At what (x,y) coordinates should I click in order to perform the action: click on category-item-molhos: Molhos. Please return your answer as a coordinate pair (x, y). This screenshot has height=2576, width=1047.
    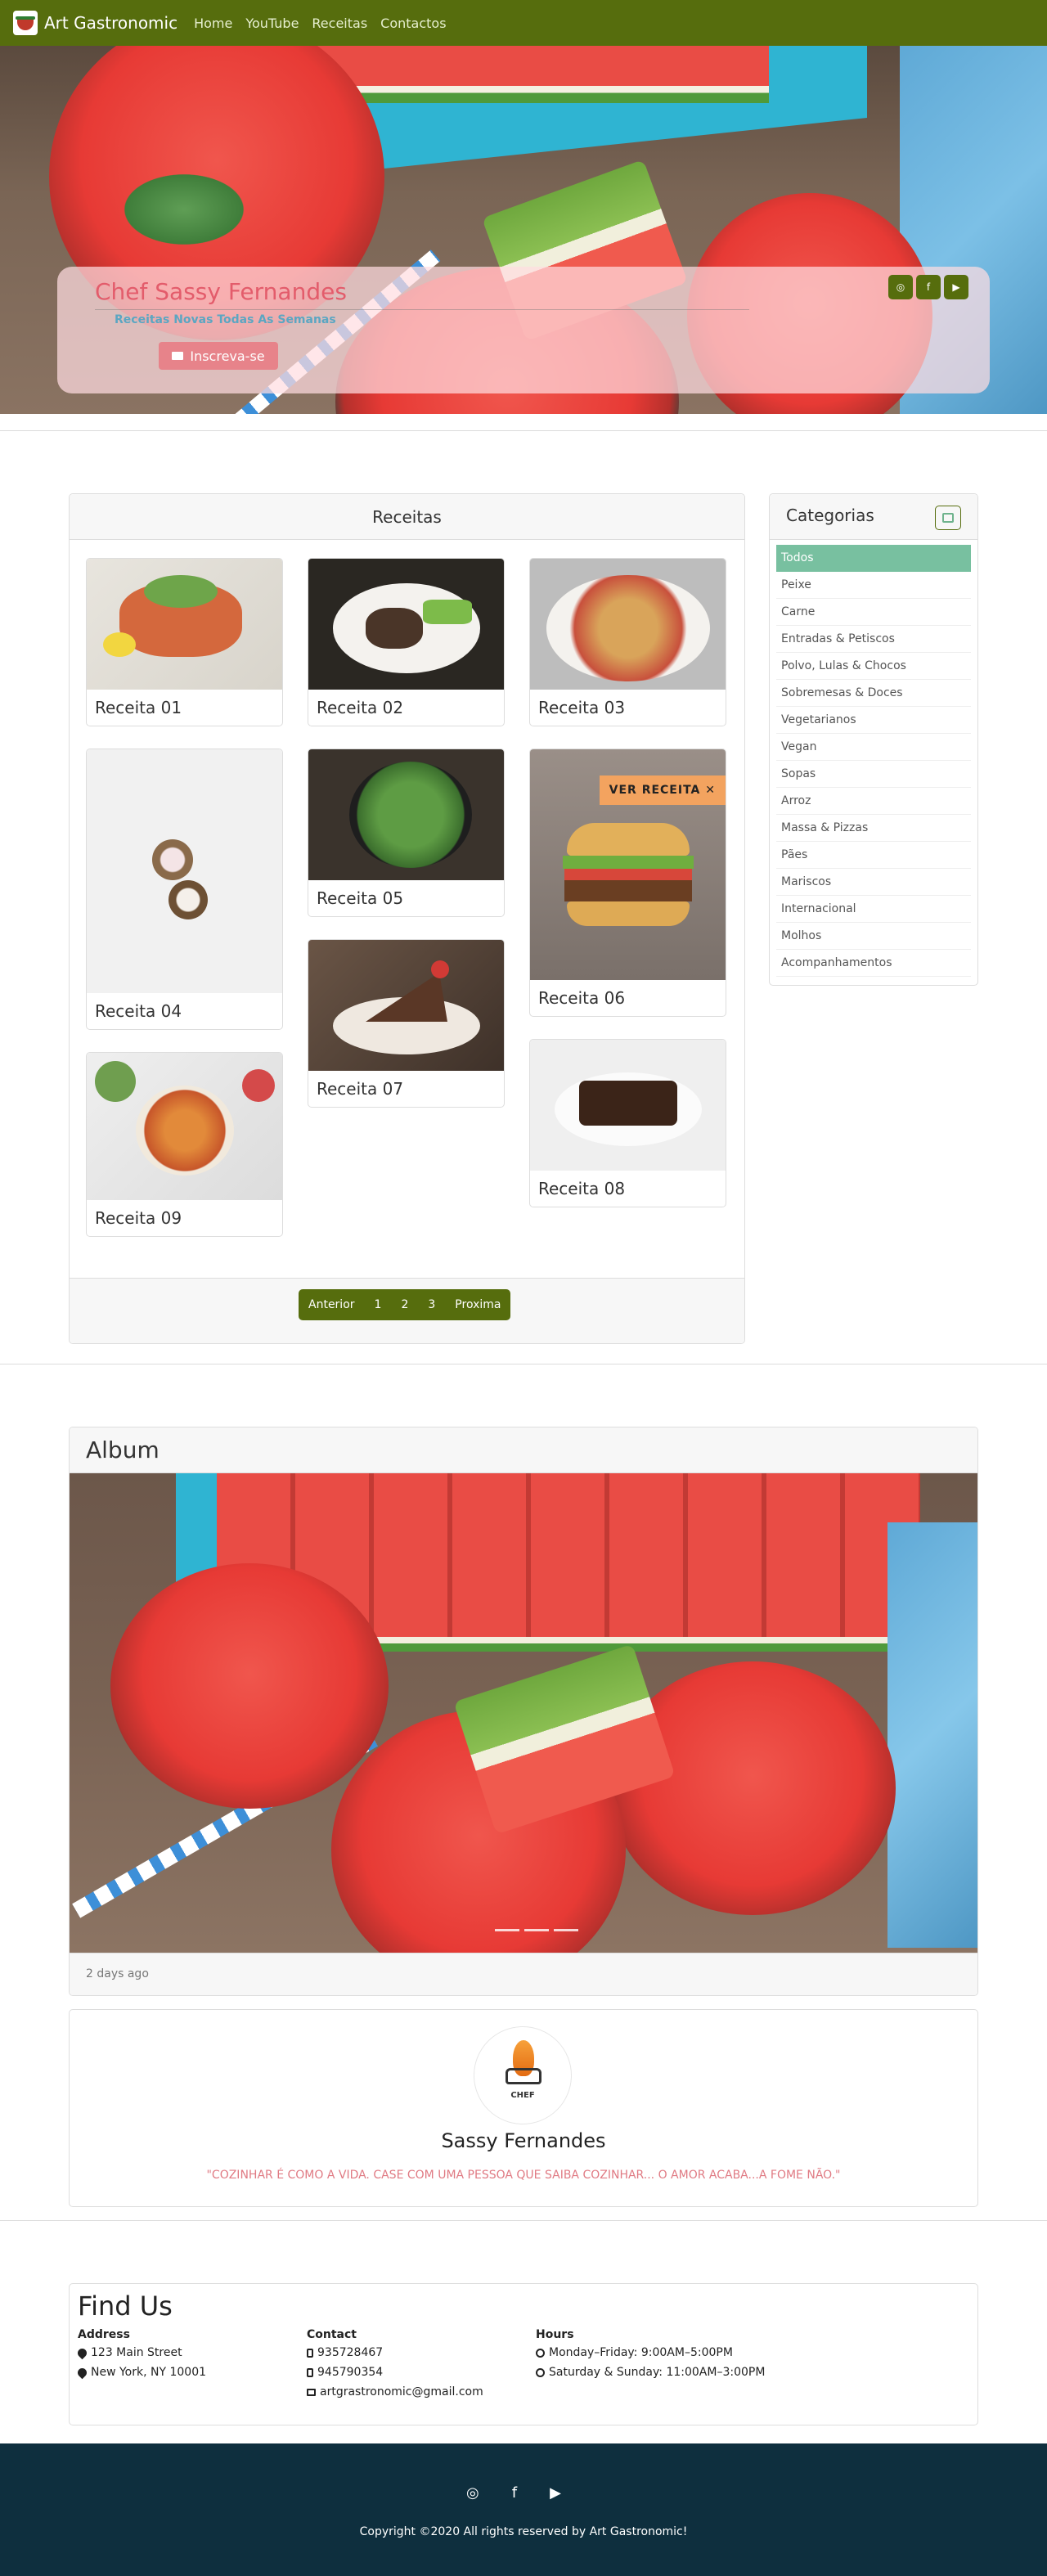
    Looking at the image, I should click on (874, 937).